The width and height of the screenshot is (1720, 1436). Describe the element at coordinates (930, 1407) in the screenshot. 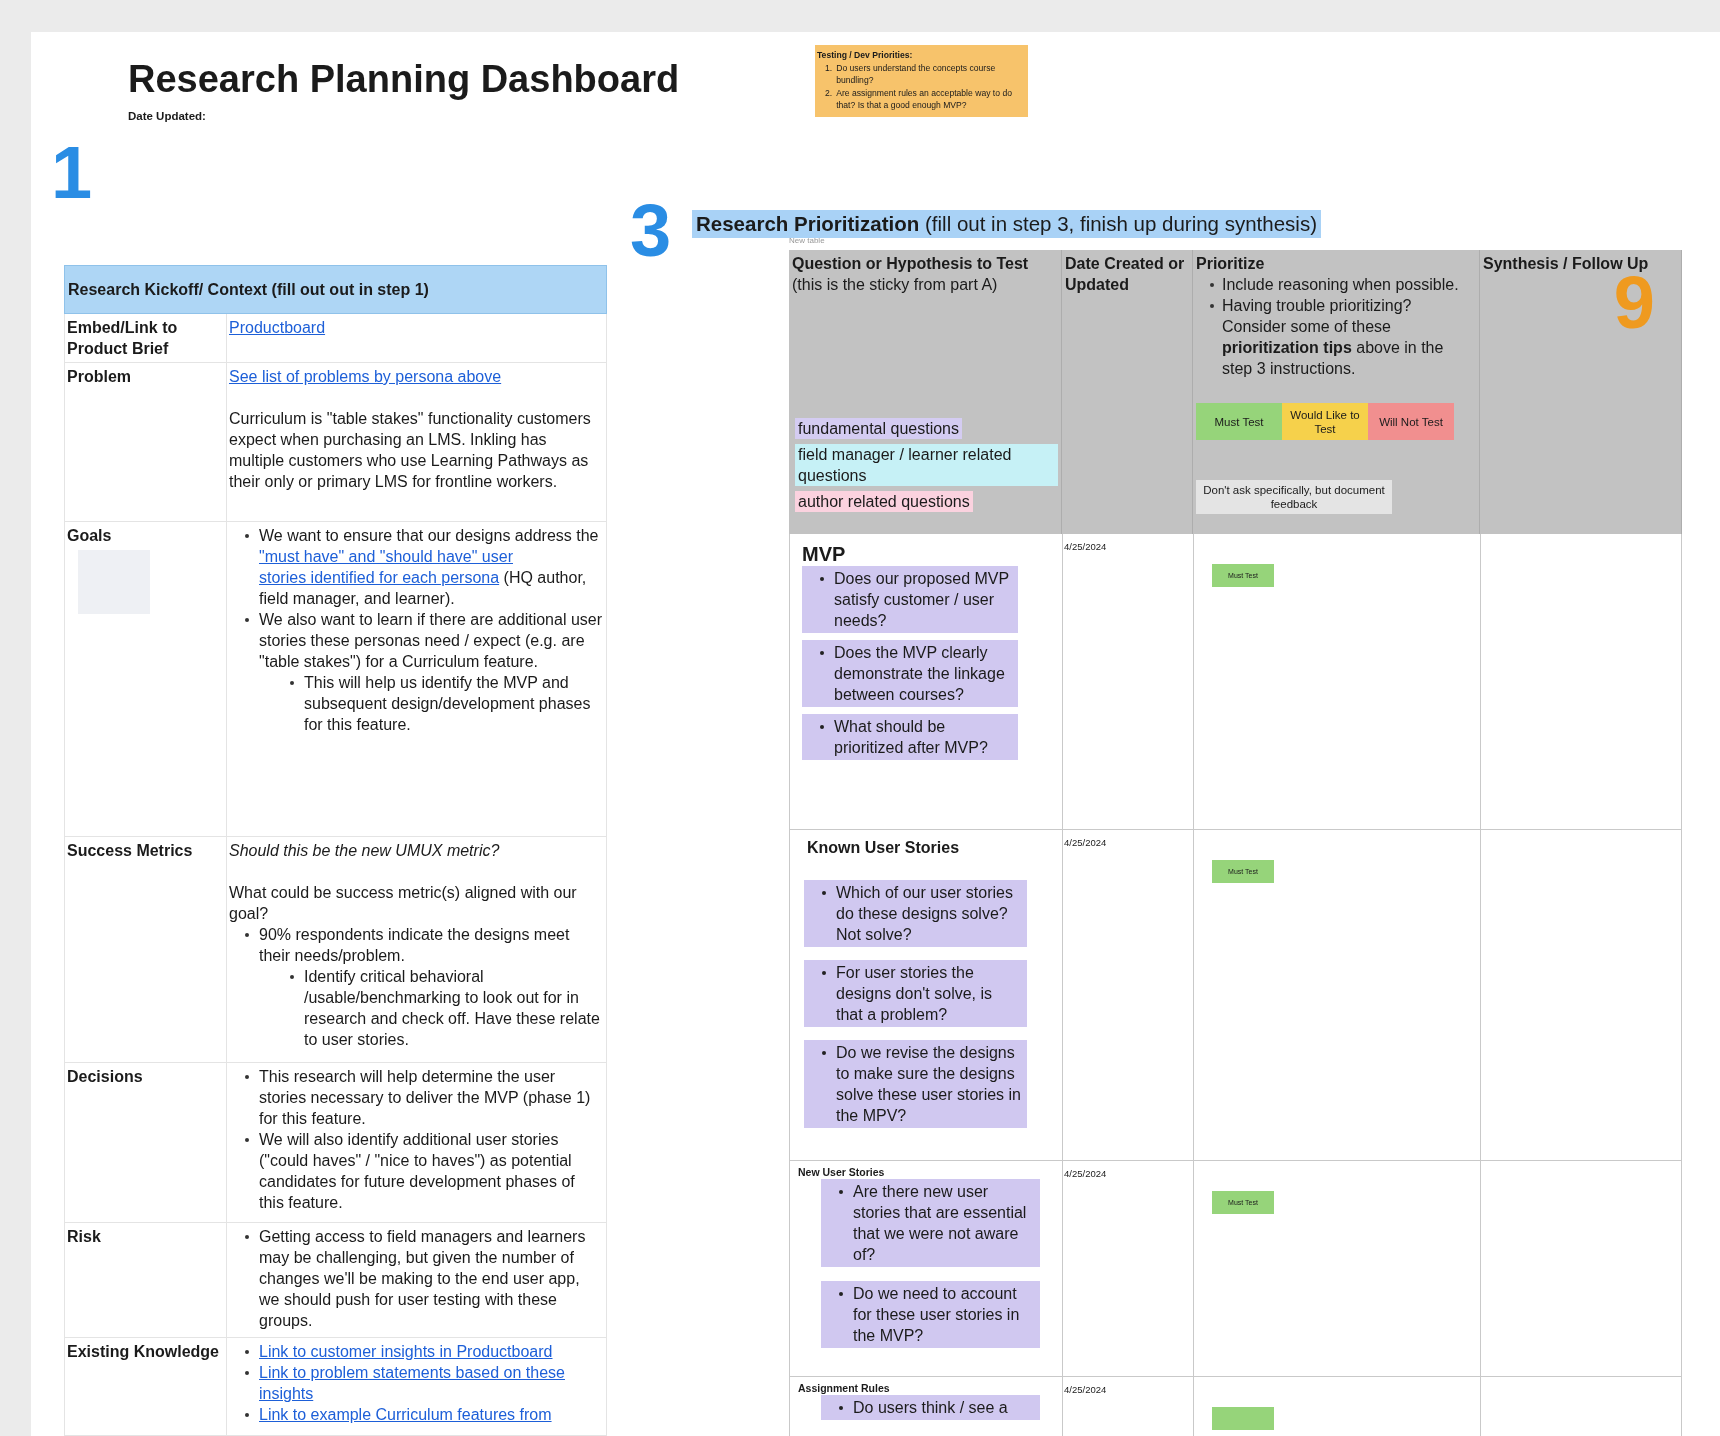

I see `sticky-note: Do users think / see a` at that location.